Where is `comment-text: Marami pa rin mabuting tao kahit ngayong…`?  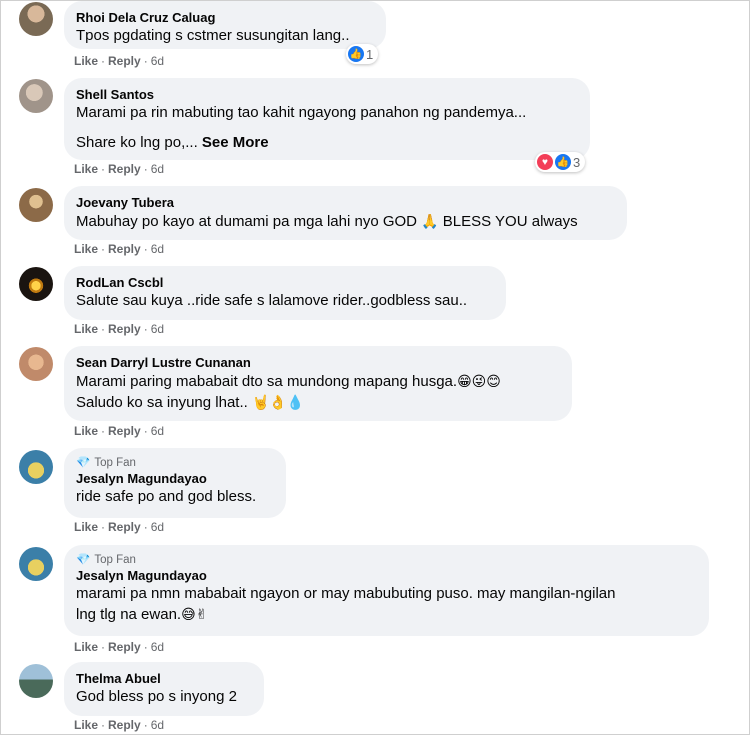 comment-text: Marami pa rin mabuting tao kahit ngayong… is located at coordinates (301, 112).